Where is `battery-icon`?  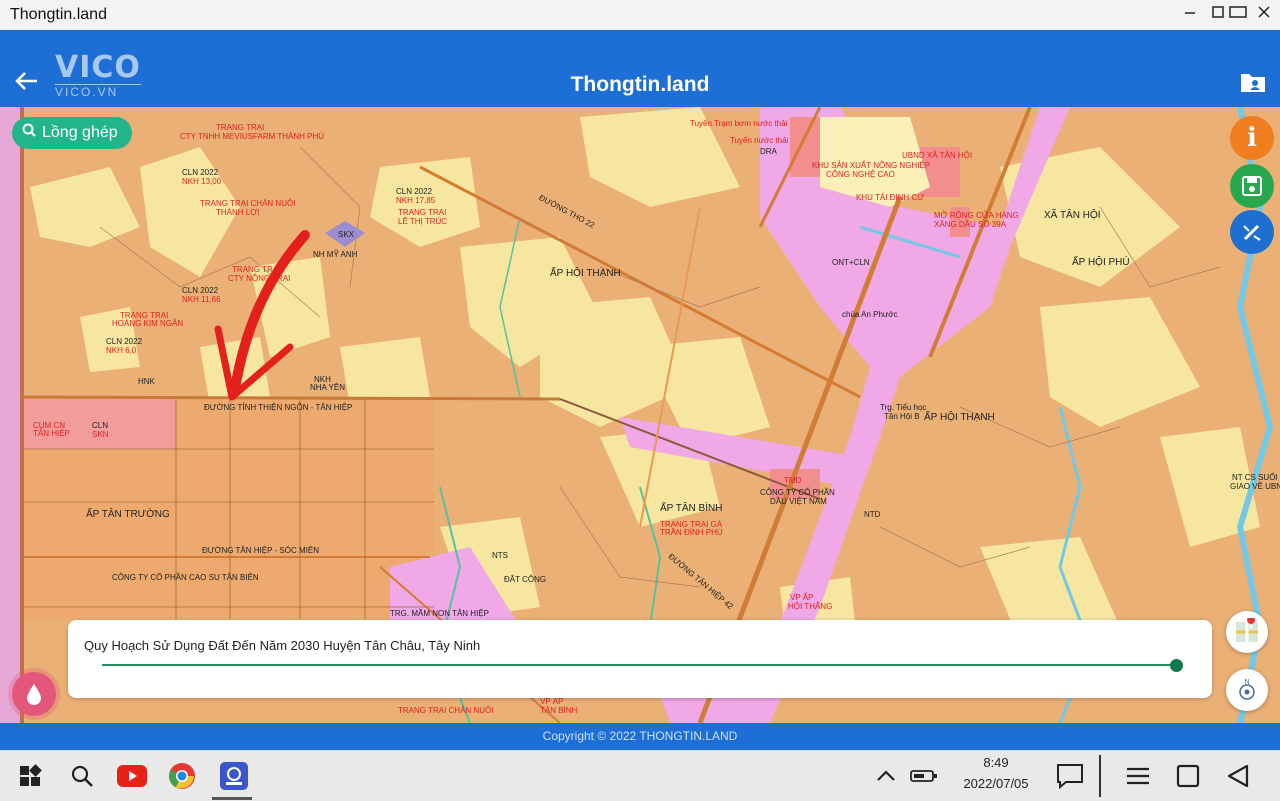
battery-icon is located at coordinates (924, 776).